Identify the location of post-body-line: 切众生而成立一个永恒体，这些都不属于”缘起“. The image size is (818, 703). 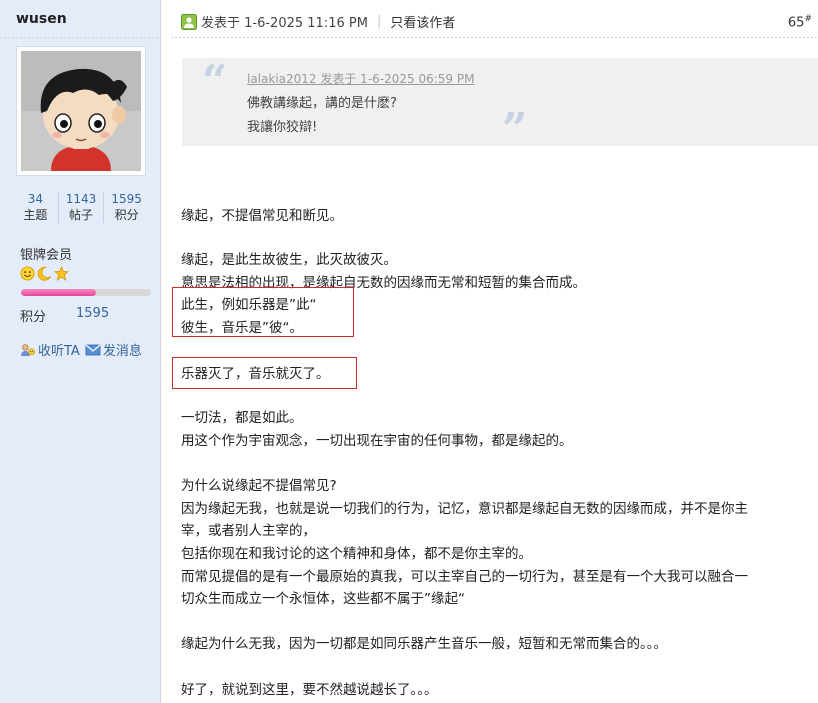
(323, 599).